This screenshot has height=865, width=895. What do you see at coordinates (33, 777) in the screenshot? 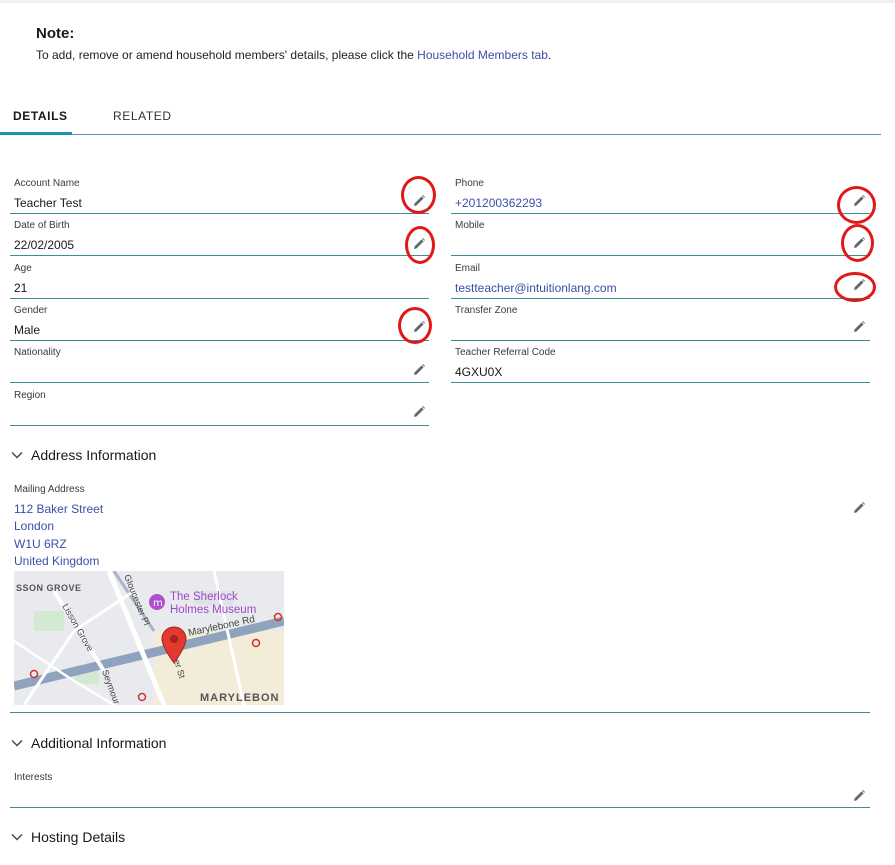
I see `interests-label: Interests` at bounding box center [33, 777].